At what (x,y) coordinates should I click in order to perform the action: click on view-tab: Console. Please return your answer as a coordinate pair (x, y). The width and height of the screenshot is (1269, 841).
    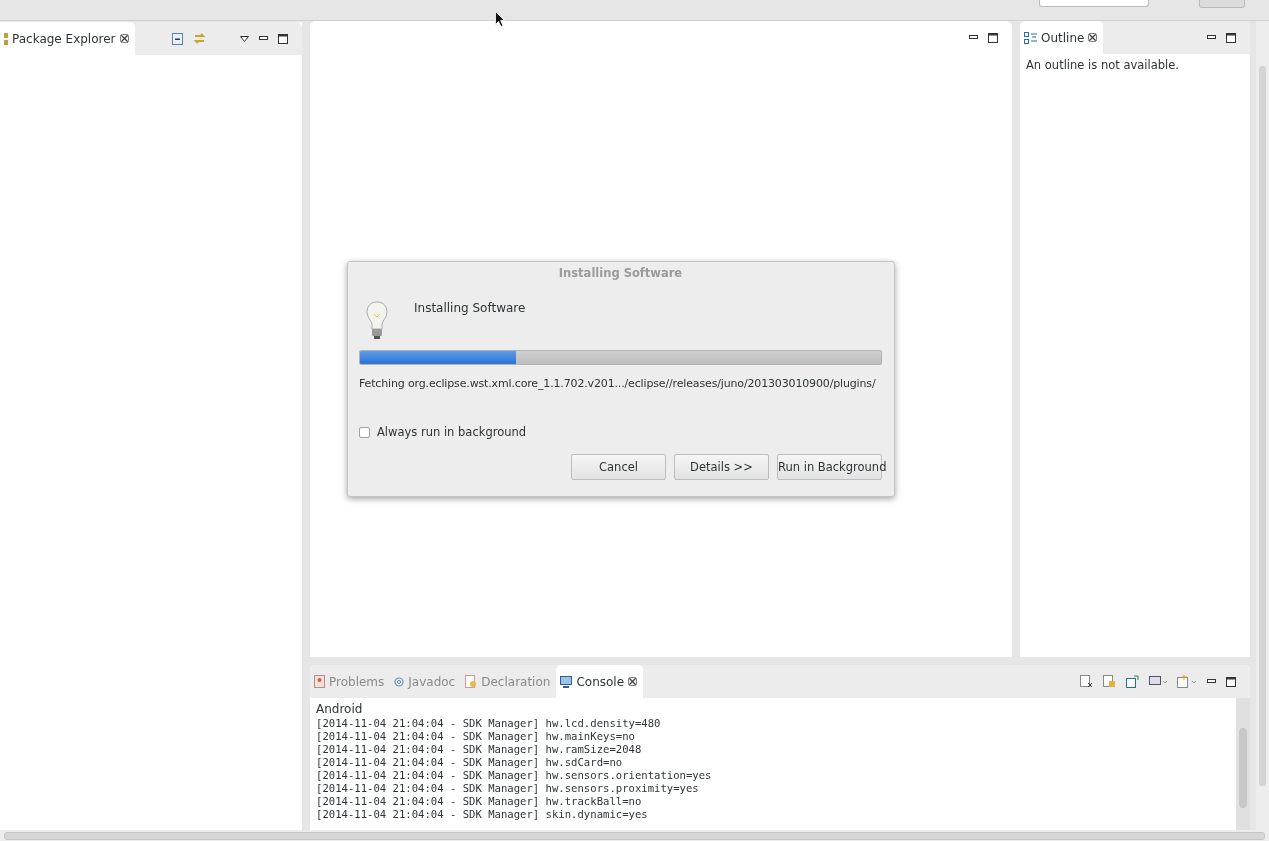
    Looking at the image, I should click on (600, 681).